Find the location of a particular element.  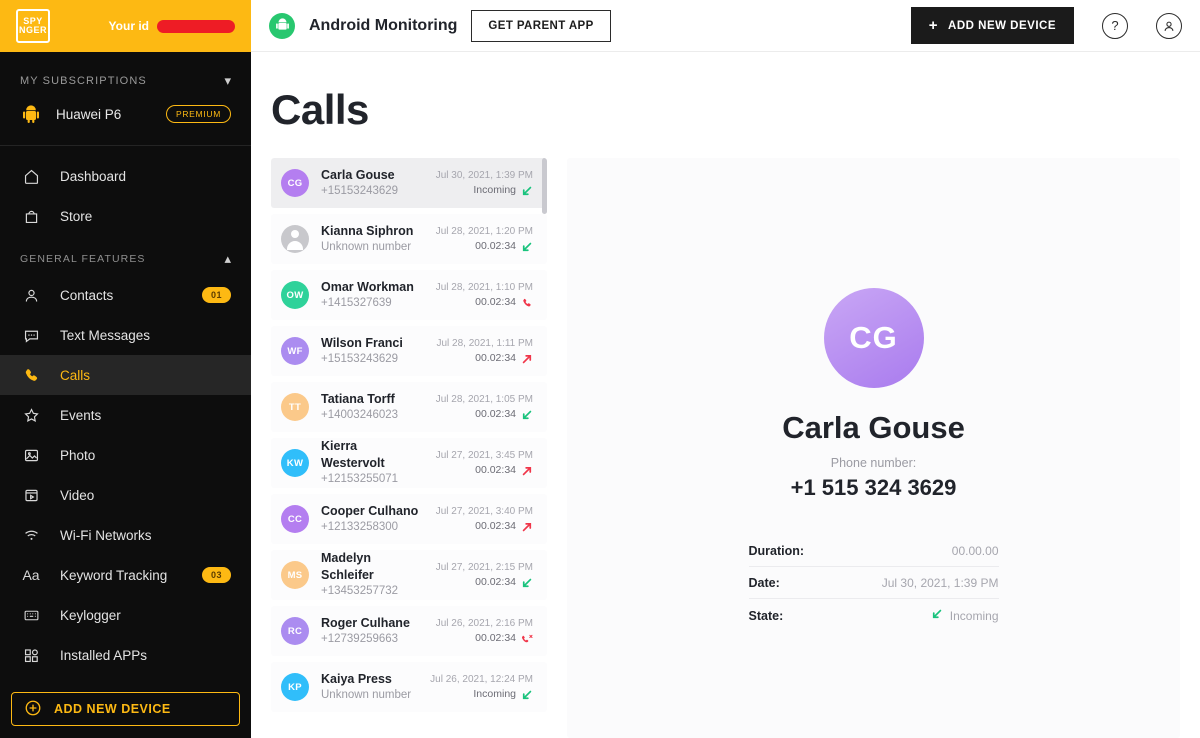

spynger-logo: SPY NGER is located at coordinates (33, 26).